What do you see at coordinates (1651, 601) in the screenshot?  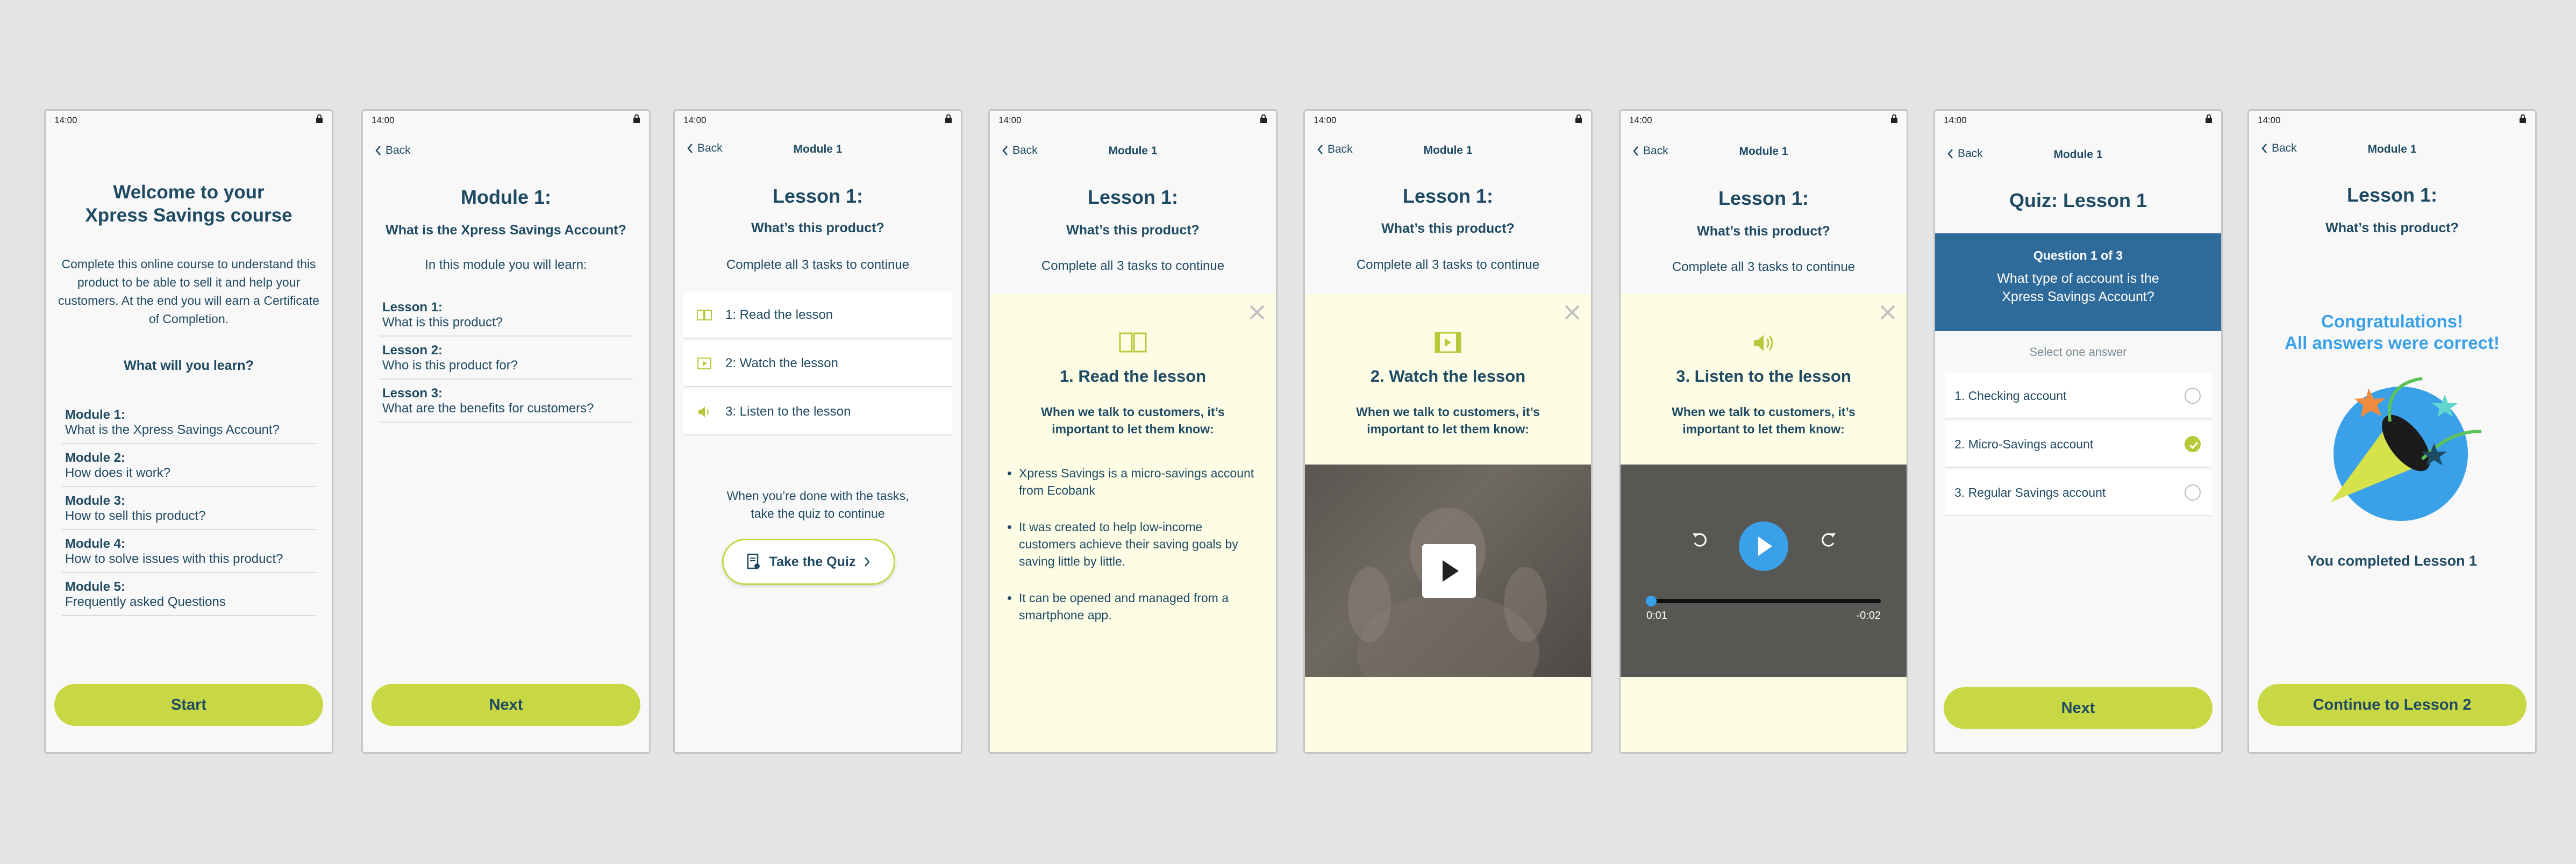 I see `audio-progress-knob` at bounding box center [1651, 601].